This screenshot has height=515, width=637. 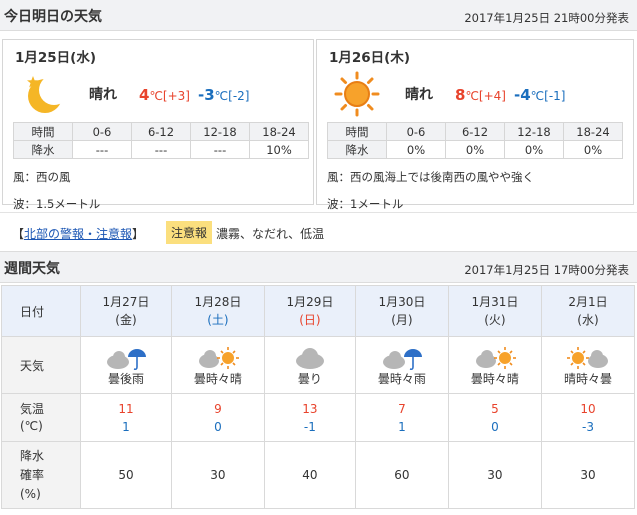 I want to click on week-date-cell: 1月30日 (月), so click(x=401, y=311).